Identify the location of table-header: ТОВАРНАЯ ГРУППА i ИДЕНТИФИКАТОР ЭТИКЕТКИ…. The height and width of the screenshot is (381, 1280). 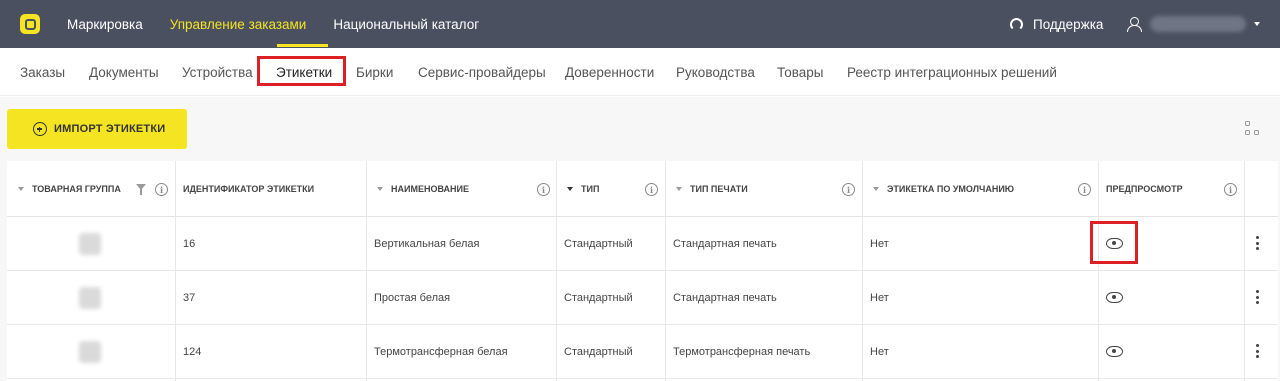
(642, 189).